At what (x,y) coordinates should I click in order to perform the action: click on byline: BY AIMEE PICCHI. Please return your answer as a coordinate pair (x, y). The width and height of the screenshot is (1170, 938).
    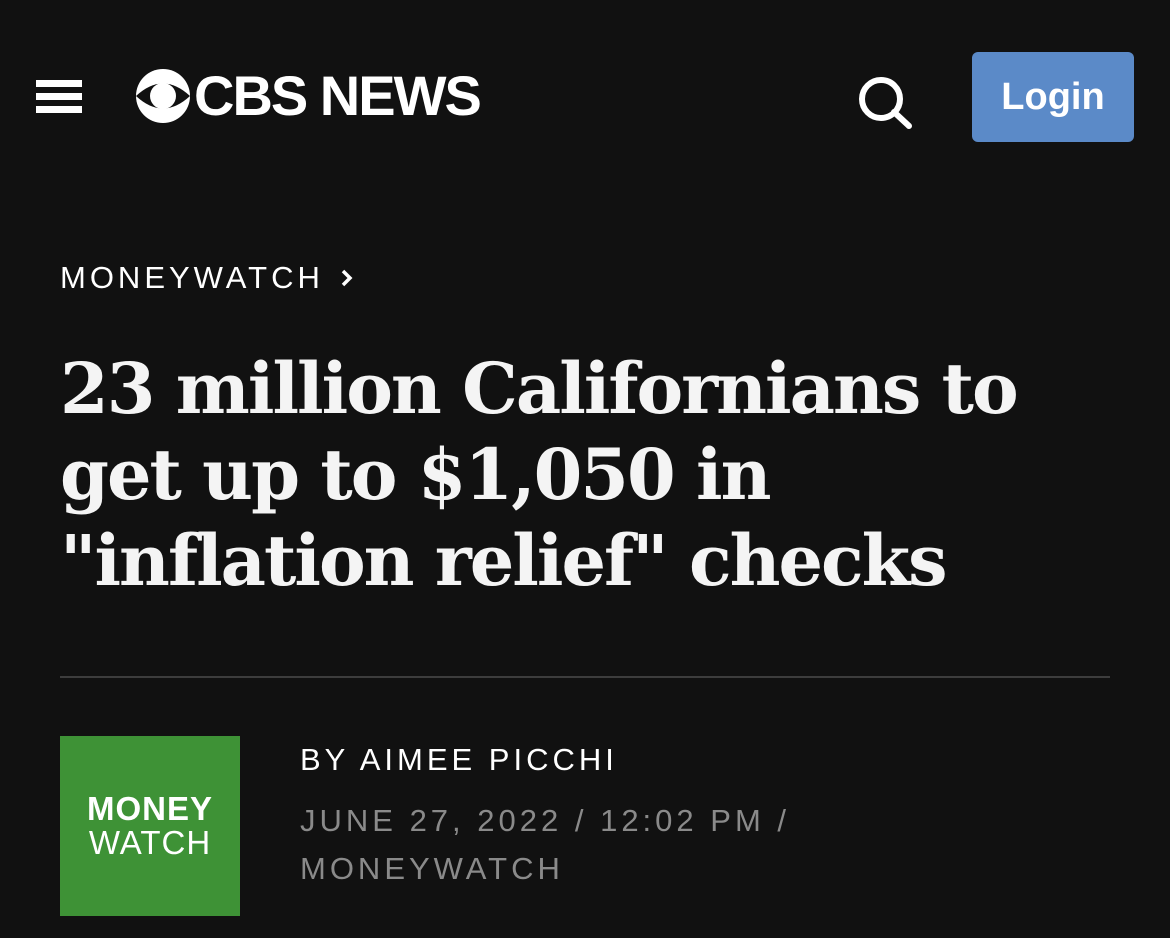
    Looking at the image, I should click on (459, 760).